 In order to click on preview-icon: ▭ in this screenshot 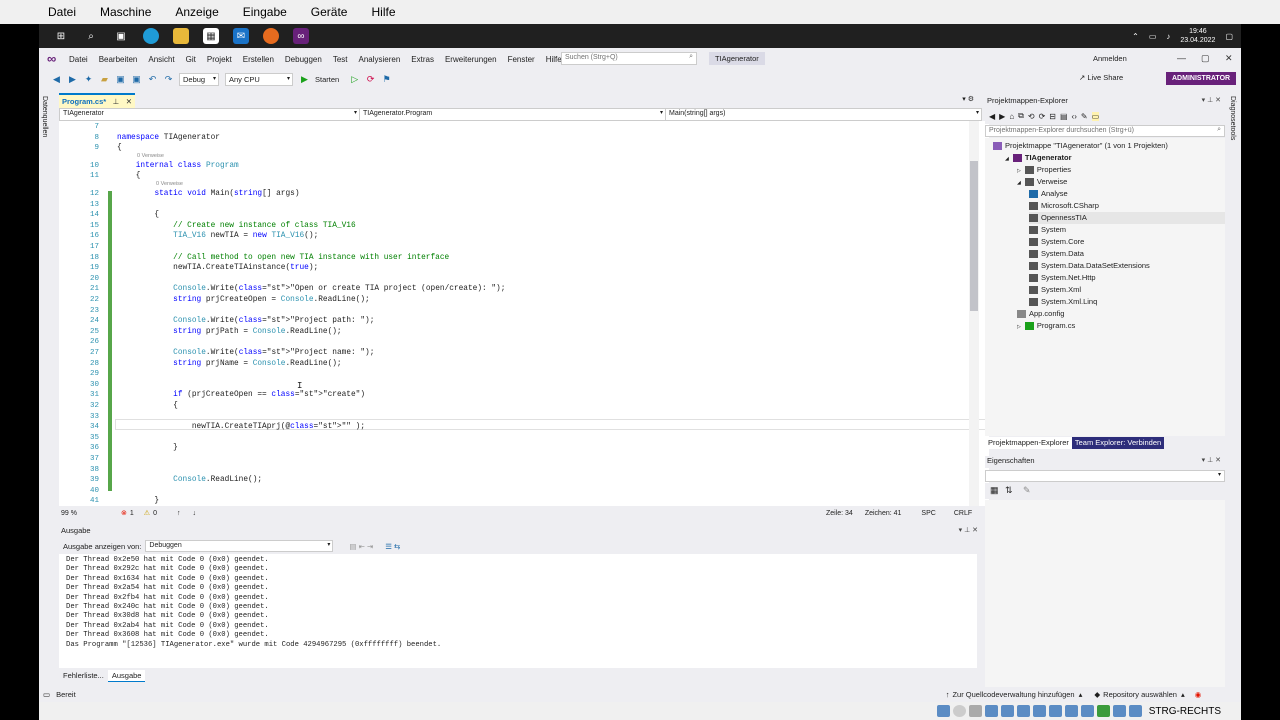, I will do `click(1095, 116)`.